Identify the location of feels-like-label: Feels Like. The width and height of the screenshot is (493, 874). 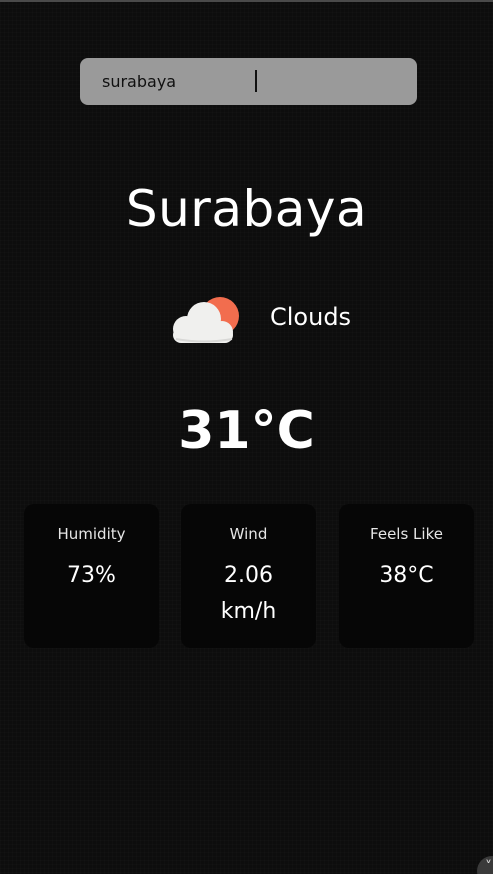
(406, 534).